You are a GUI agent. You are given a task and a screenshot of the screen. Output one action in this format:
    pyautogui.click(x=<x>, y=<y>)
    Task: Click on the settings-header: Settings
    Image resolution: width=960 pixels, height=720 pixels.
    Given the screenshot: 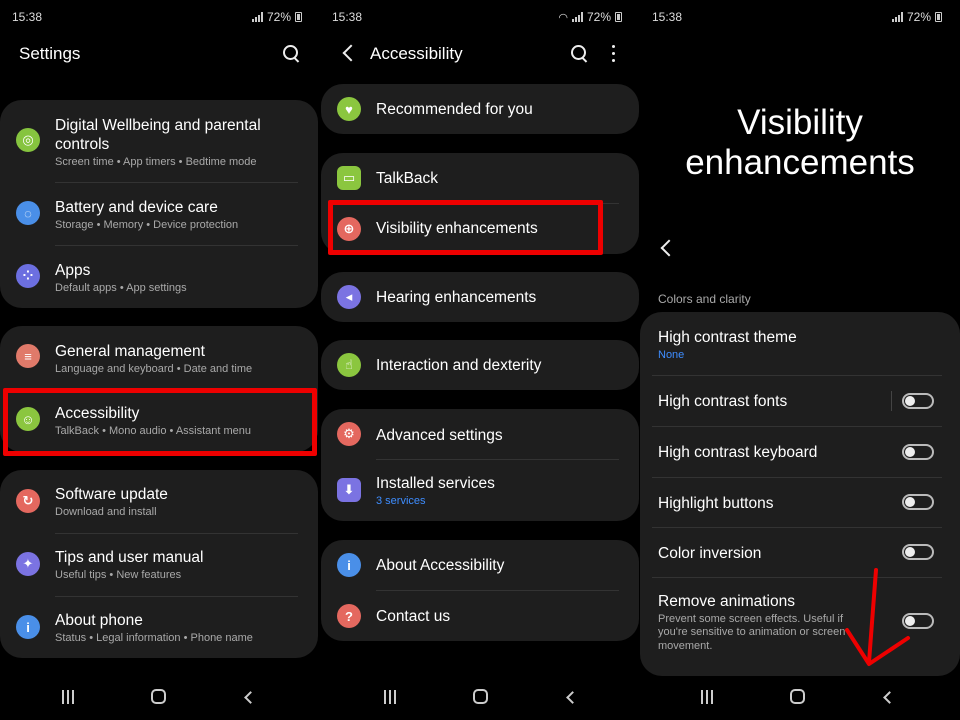 What is the action you would take?
    pyautogui.click(x=160, y=53)
    